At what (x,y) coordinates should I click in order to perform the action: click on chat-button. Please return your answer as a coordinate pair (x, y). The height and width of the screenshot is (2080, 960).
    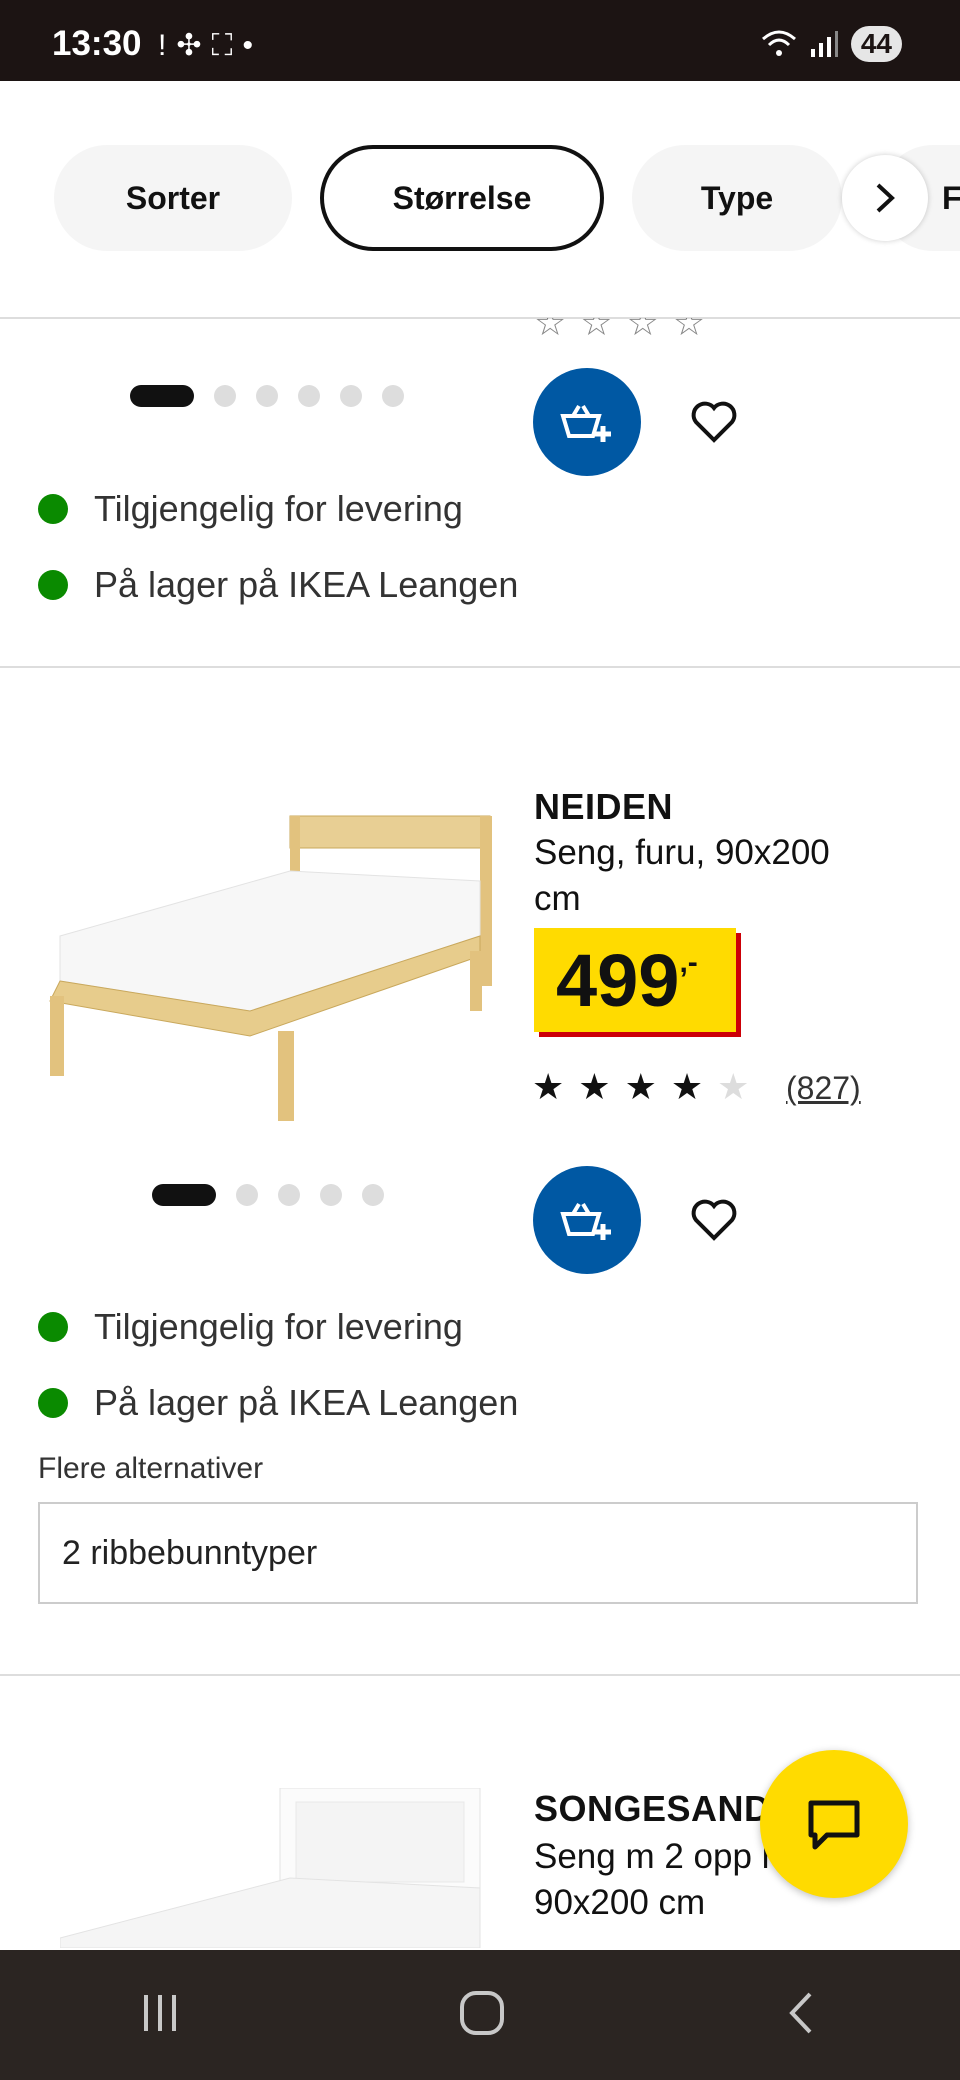
    Looking at the image, I should click on (834, 1824).